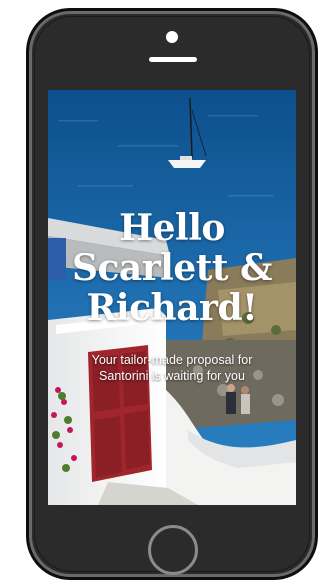  What do you see at coordinates (173, 59) in the screenshot?
I see `speaker-icon` at bounding box center [173, 59].